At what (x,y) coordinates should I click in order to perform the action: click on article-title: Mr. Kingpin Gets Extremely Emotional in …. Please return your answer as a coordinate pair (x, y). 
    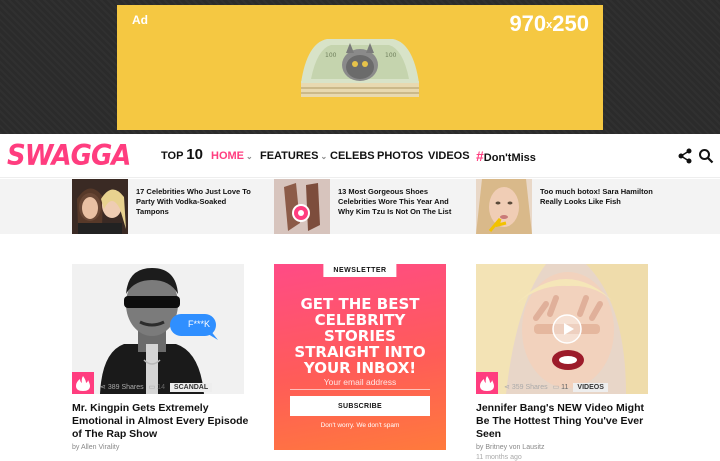
    Looking at the image, I should click on (162, 421).